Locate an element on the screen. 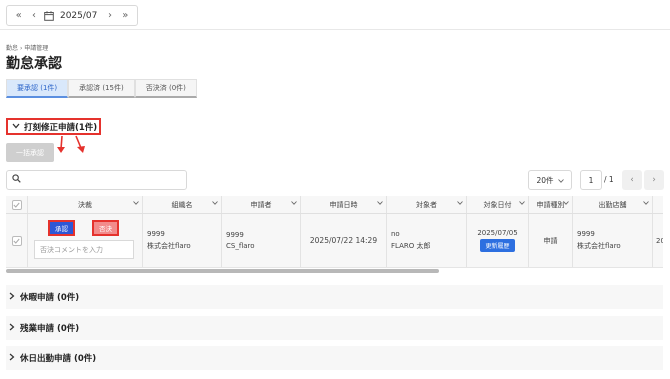 Image resolution: width=670 pixels, height=379 pixels. tab-bar: 要承認 (1件) 承認済 (15件) 否決済 (0件) is located at coordinates (101, 88).